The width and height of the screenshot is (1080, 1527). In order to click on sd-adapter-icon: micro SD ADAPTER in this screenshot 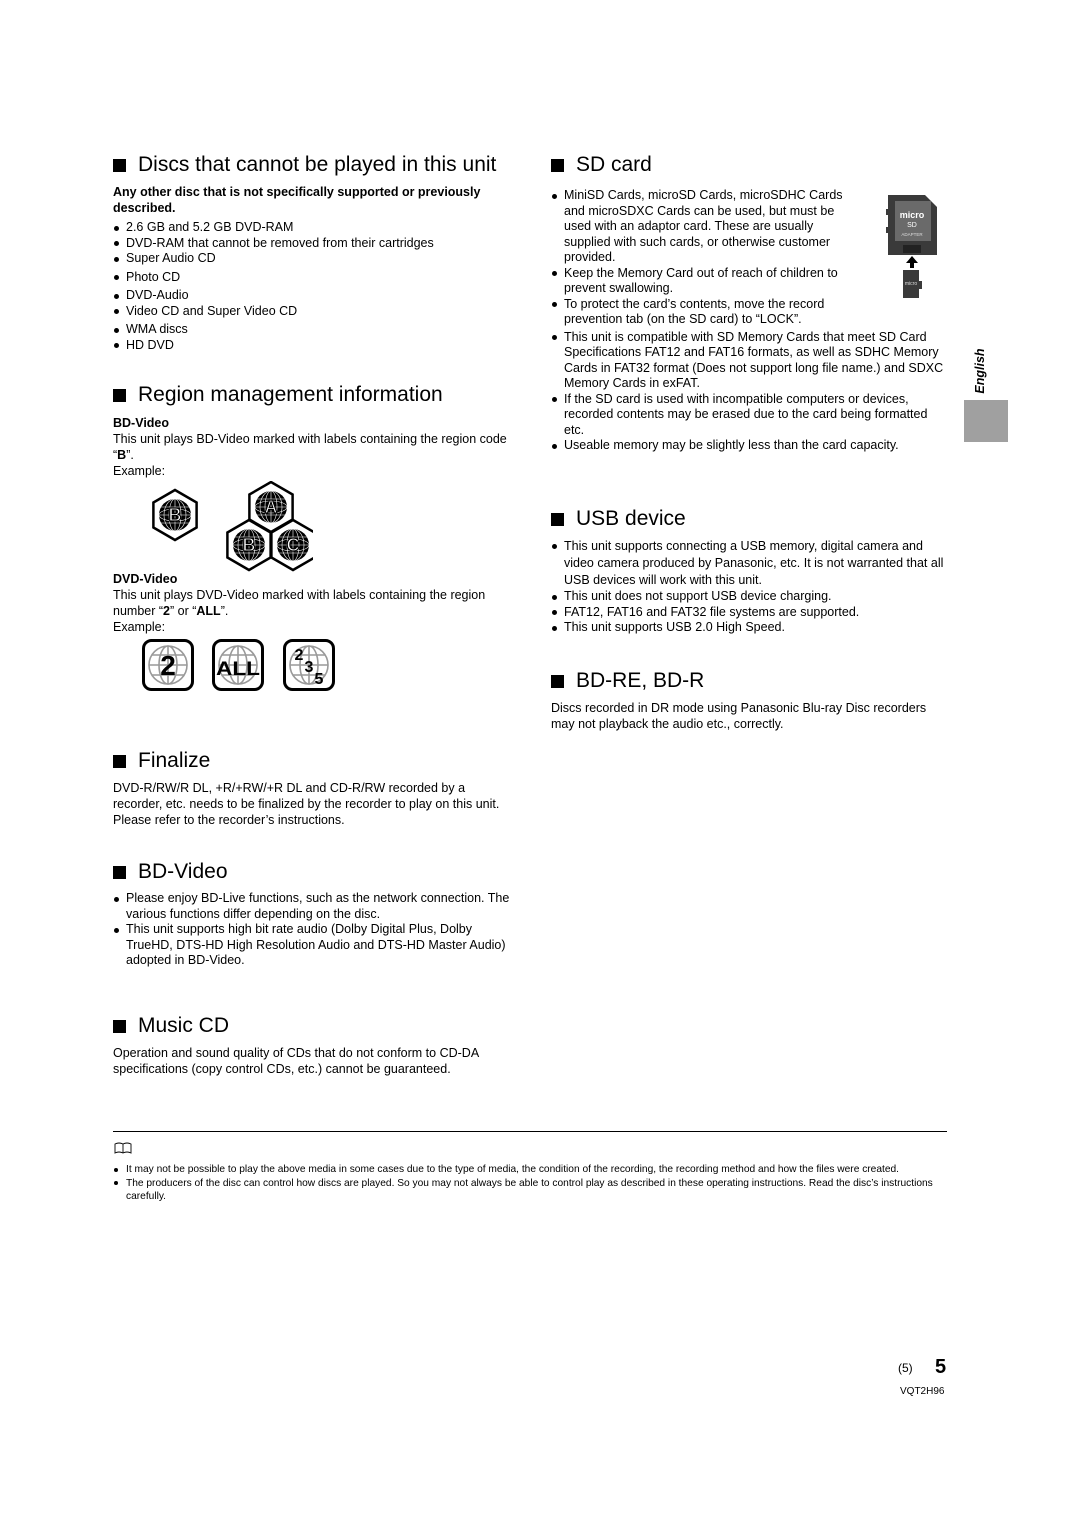, I will do `click(911, 225)`.